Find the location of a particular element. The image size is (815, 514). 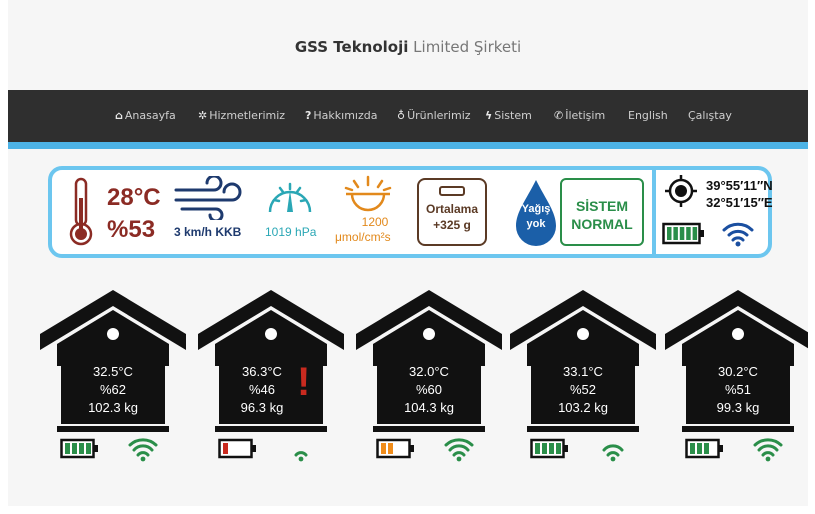

solar-radiation-value: 1200 is located at coordinates (375, 222).